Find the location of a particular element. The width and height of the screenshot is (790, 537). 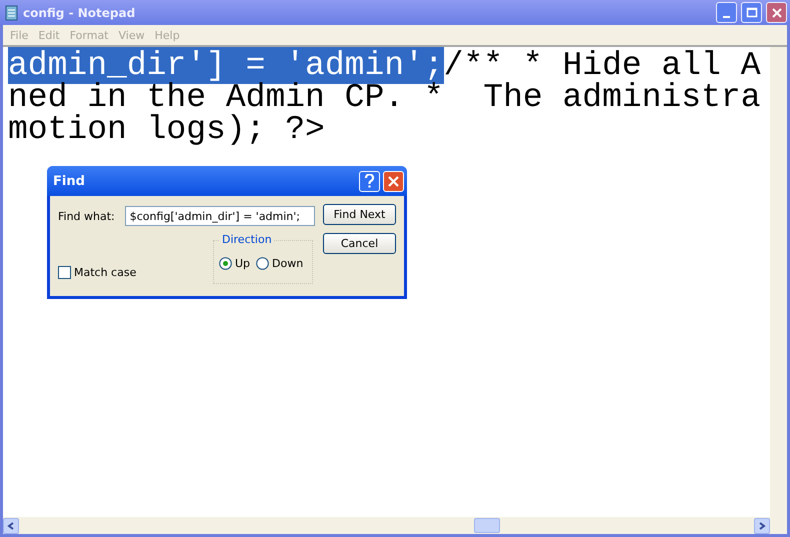

maximize-icon is located at coordinates (752, 12).